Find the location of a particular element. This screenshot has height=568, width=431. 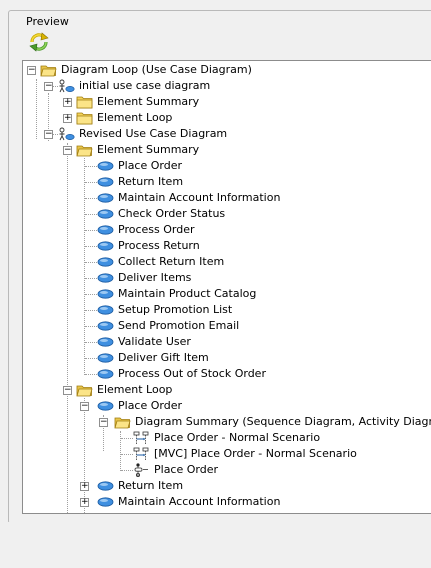

tree-node-label: Validate User is located at coordinates (154, 341).